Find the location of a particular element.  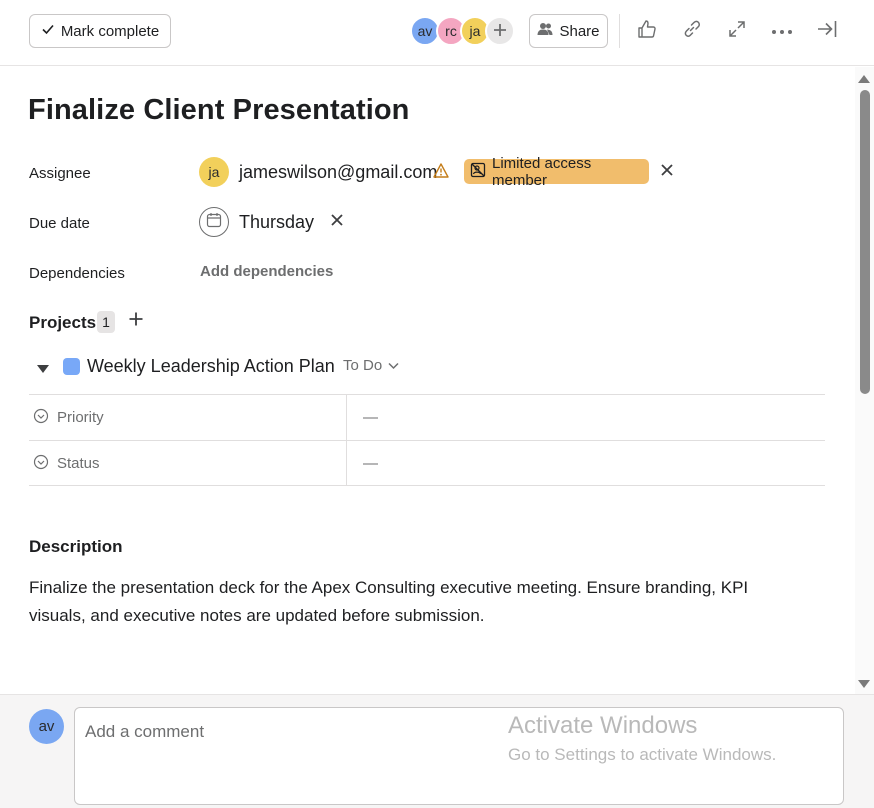

due-date-picker is located at coordinates (214, 222).